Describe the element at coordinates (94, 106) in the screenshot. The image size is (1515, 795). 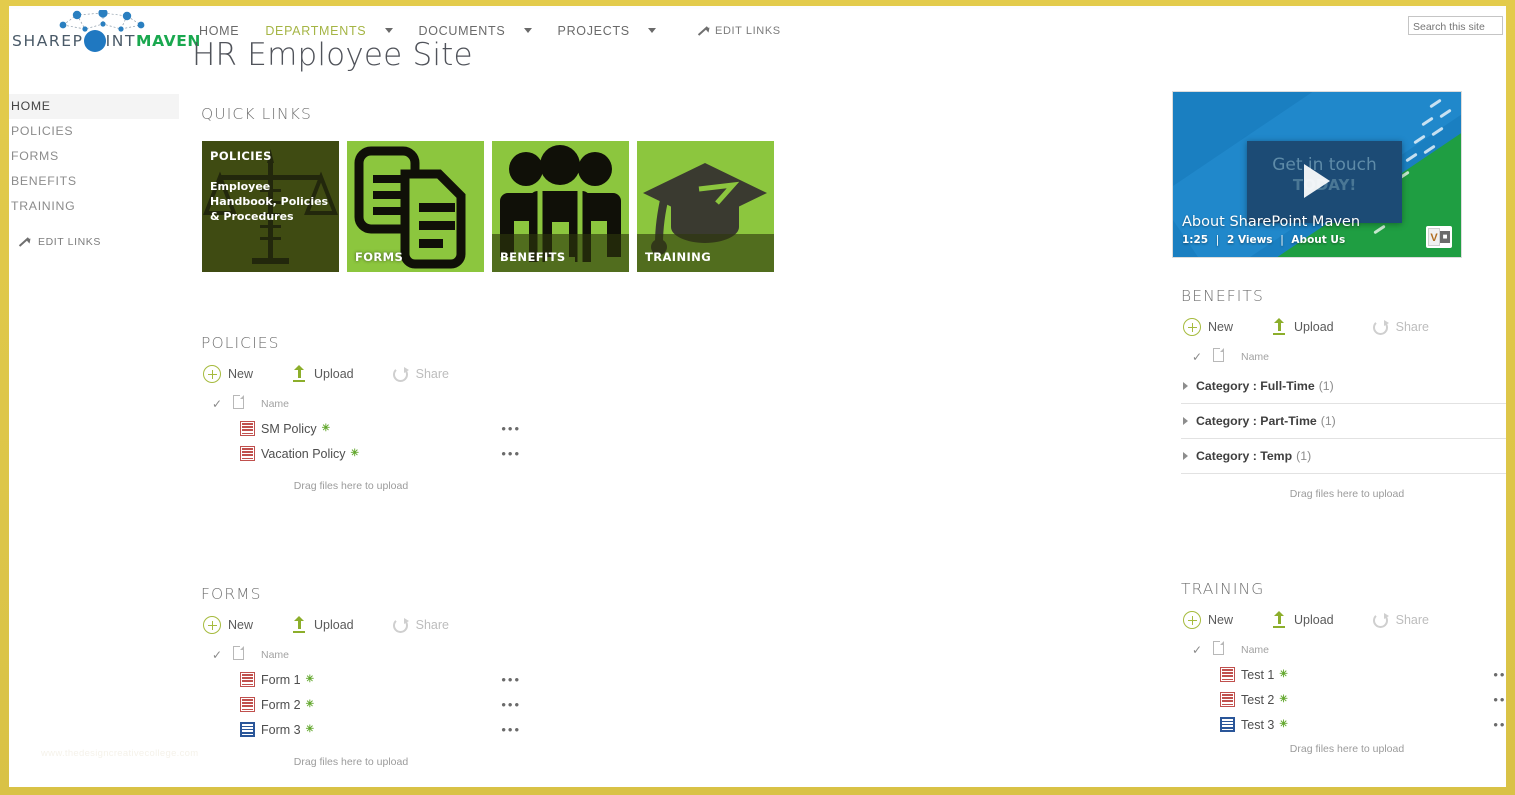
I see `sidebar-item-home: HOME` at that location.